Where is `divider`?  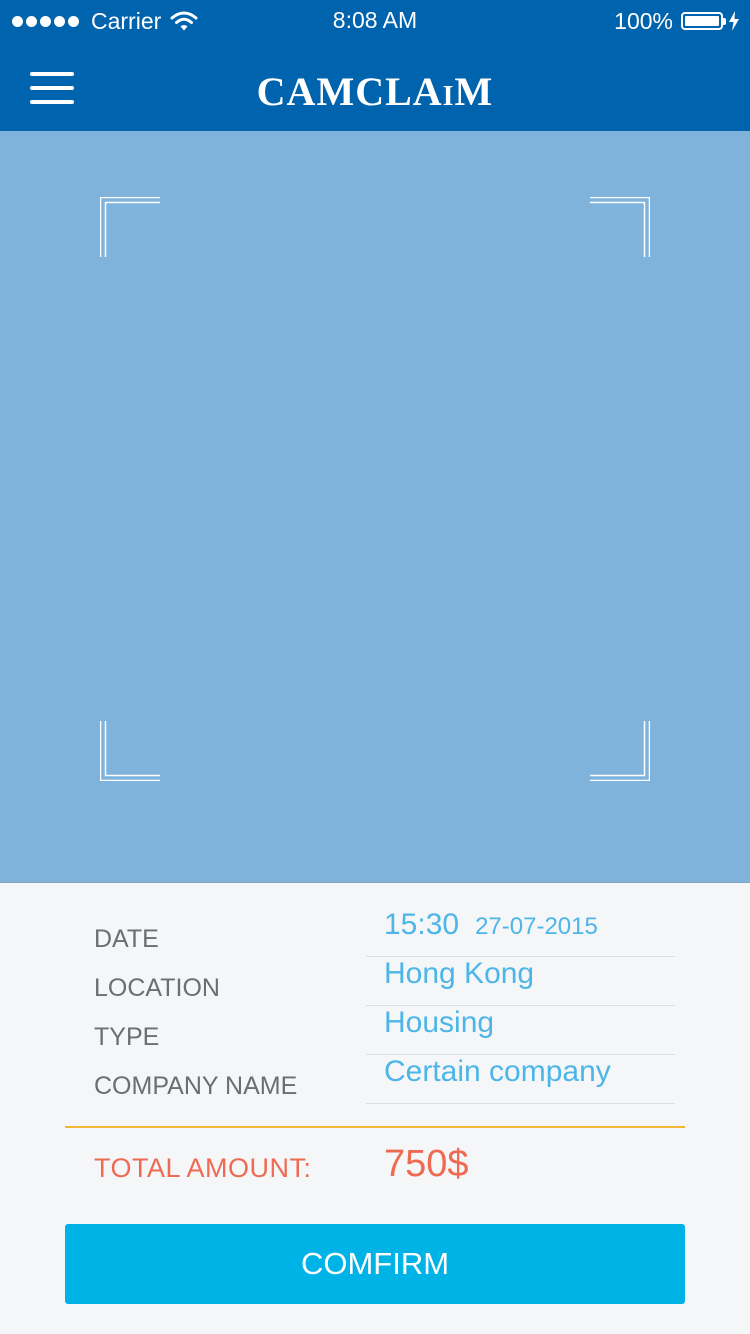 divider is located at coordinates (375, 1127).